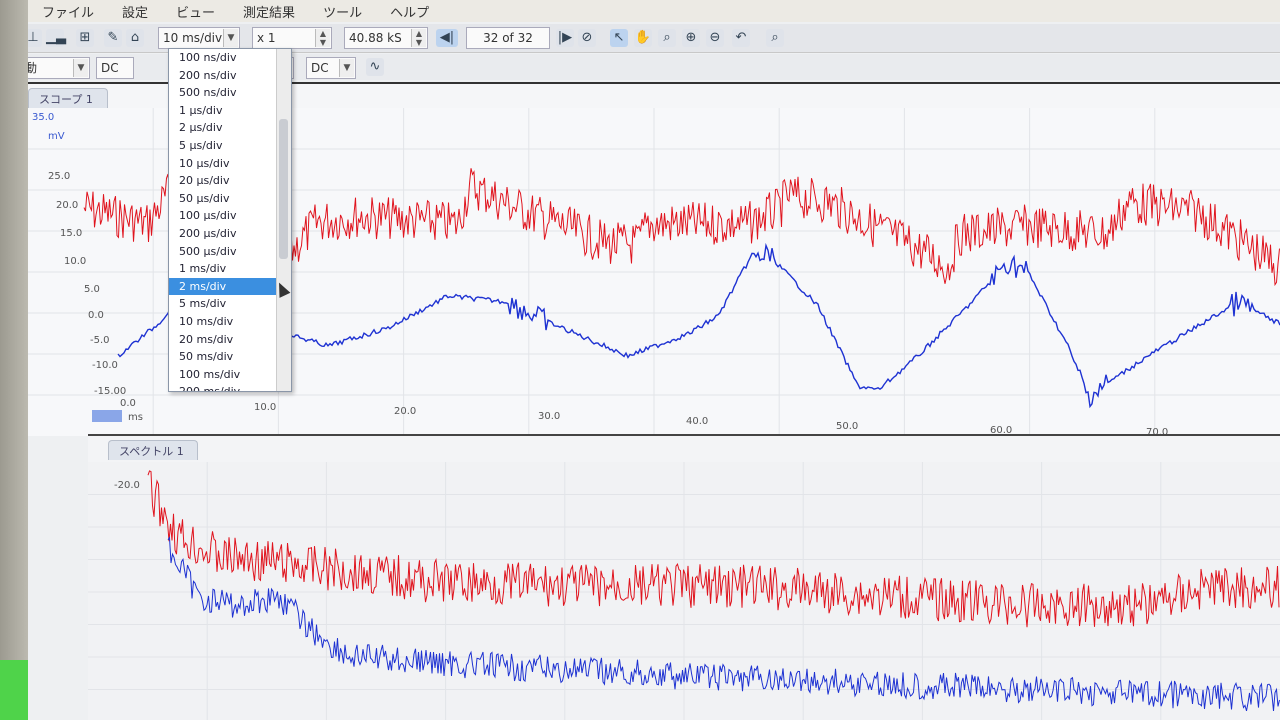 This screenshot has height=720, width=1280. I want to click on timebase-option: 1 µs/div, so click(230, 111).